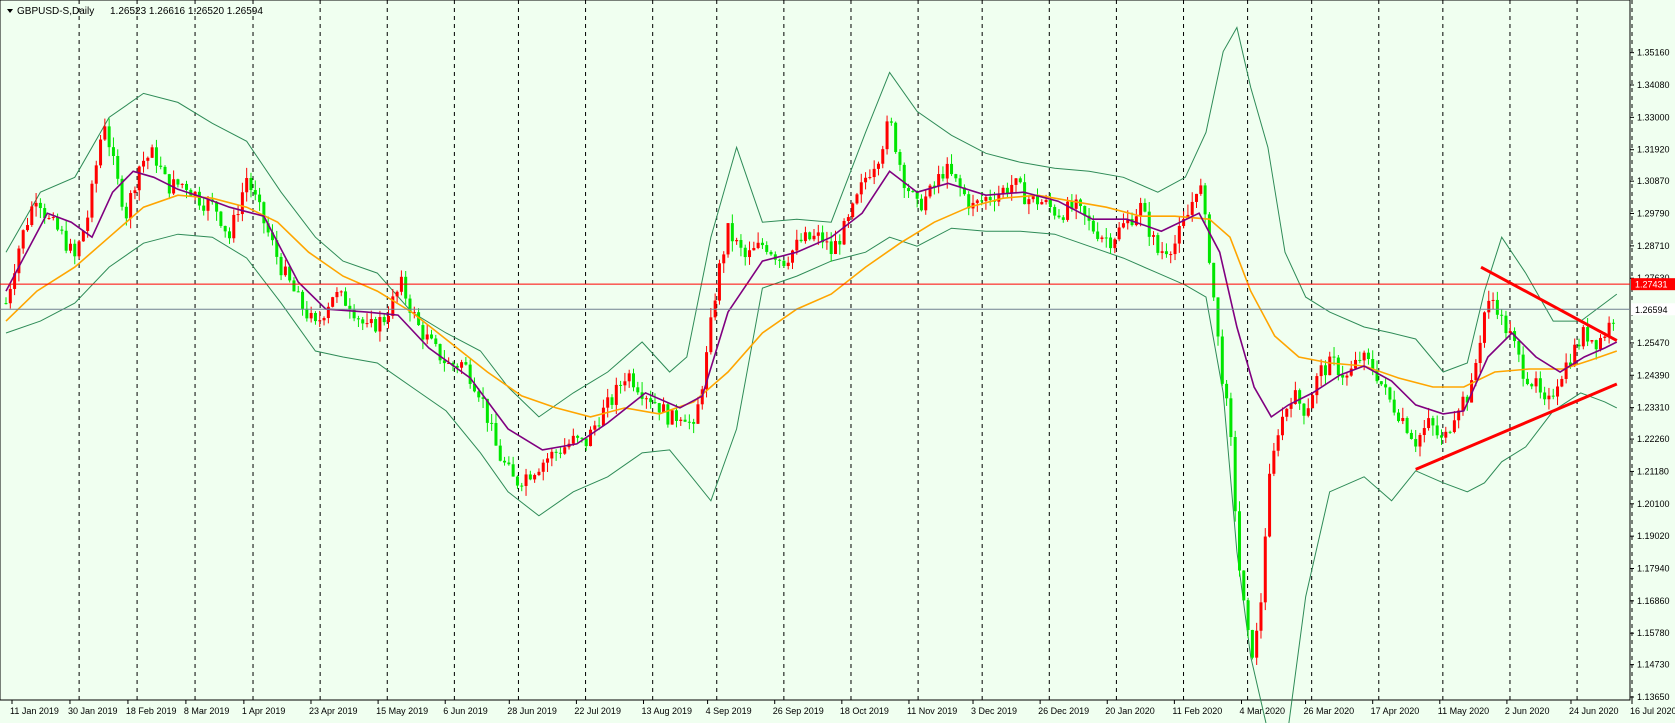 This screenshot has width=1675, height=723. What do you see at coordinates (151, 711) in the screenshot?
I see `x-tick-label: 18 Feb 2019` at bounding box center [151, 711].